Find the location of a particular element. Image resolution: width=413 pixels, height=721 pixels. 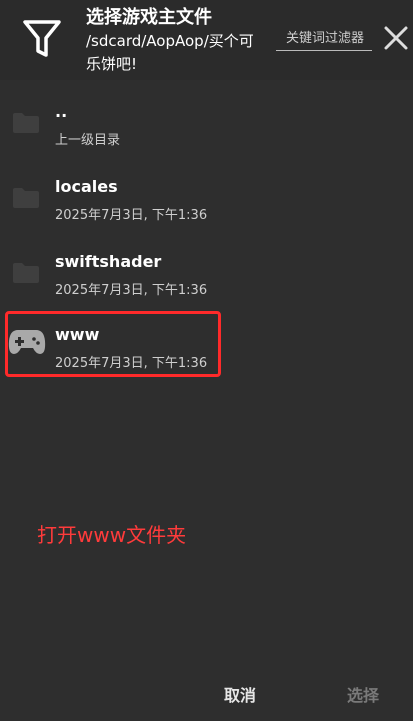

item-name: locales is located at coordinates (86, 186).